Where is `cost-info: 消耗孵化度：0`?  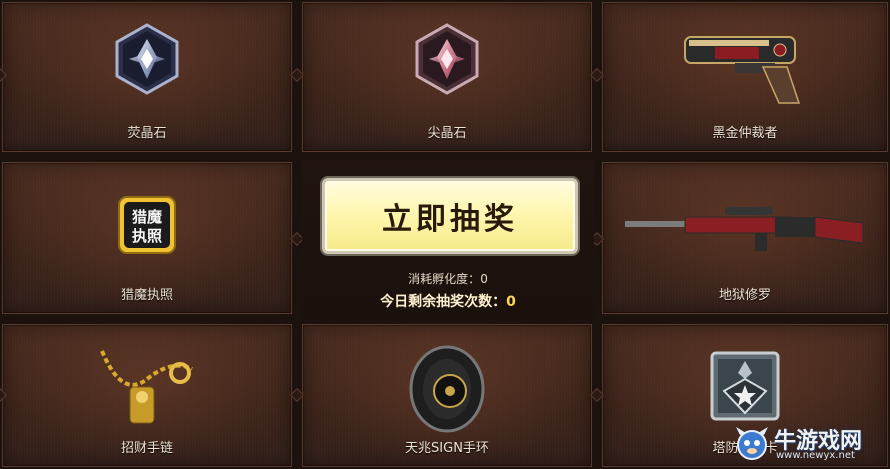
cost-info: 消耗孵化度：0 is located at coordinates (448, 278).